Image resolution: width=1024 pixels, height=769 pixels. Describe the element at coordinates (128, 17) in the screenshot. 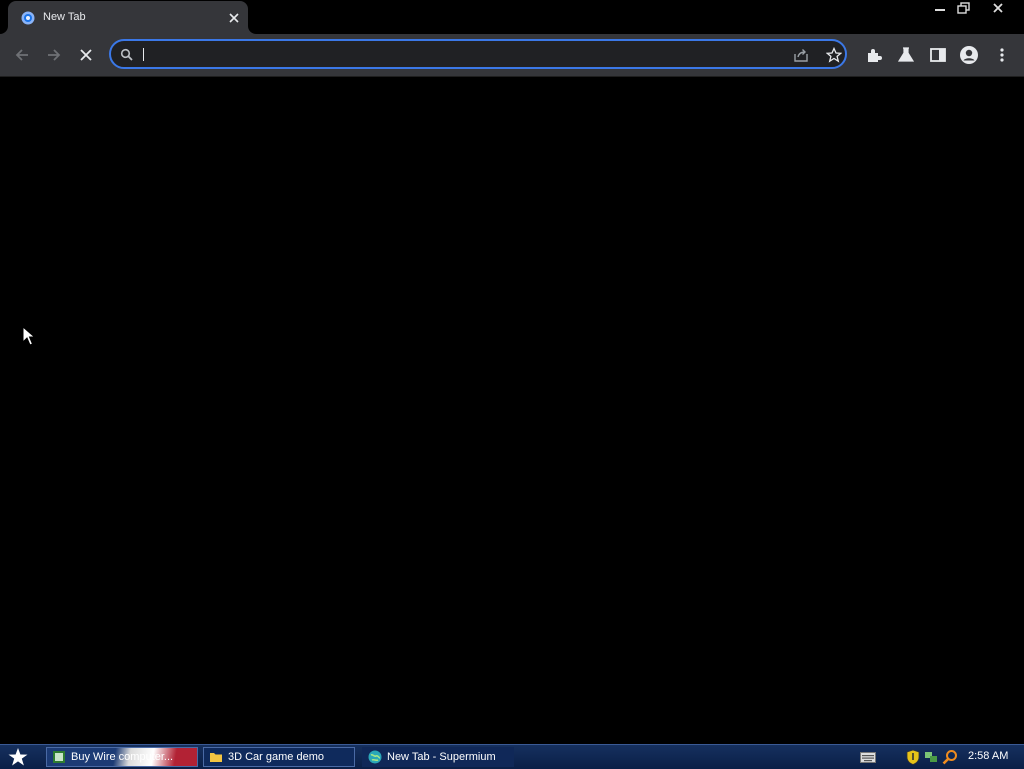

I see `tab-new-tab: New Tab` at that location.